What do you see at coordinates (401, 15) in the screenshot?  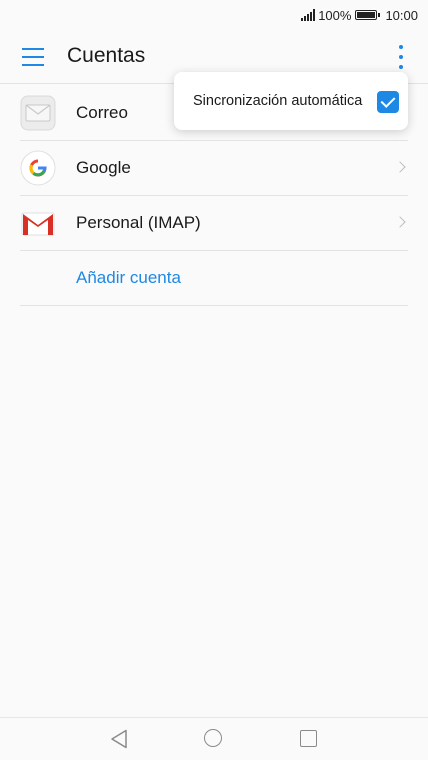 I see `status-time: 10:00` at bounding box center [401, 15].